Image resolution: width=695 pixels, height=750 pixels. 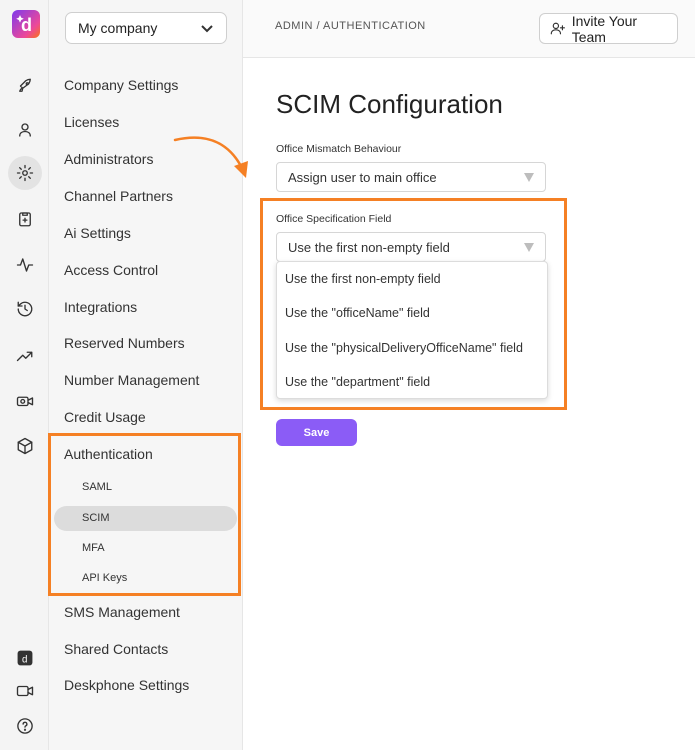 I want to click on help-icon, so click(x=25, y=726).